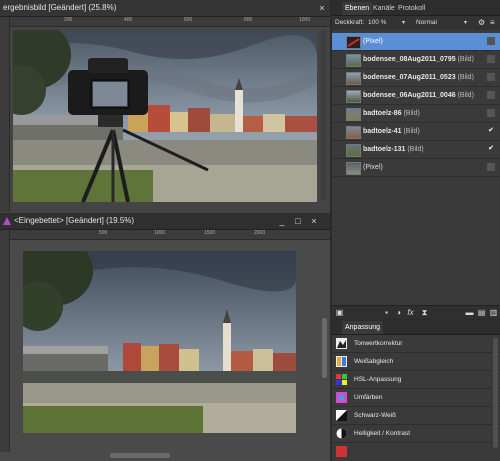  What do you see at coordinates (128, 20) in the screenshot?
I see `ruler-tick: 400` at bounding box center [128, 20].